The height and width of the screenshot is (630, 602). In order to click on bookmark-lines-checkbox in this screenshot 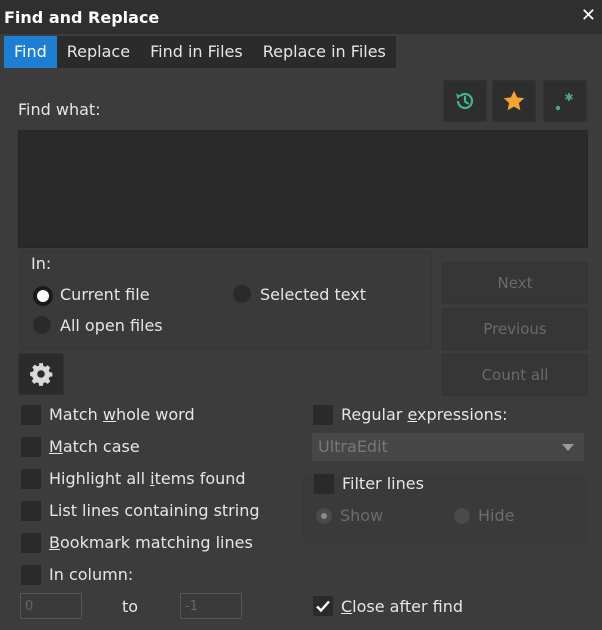, I will do `click(31, 543)`.